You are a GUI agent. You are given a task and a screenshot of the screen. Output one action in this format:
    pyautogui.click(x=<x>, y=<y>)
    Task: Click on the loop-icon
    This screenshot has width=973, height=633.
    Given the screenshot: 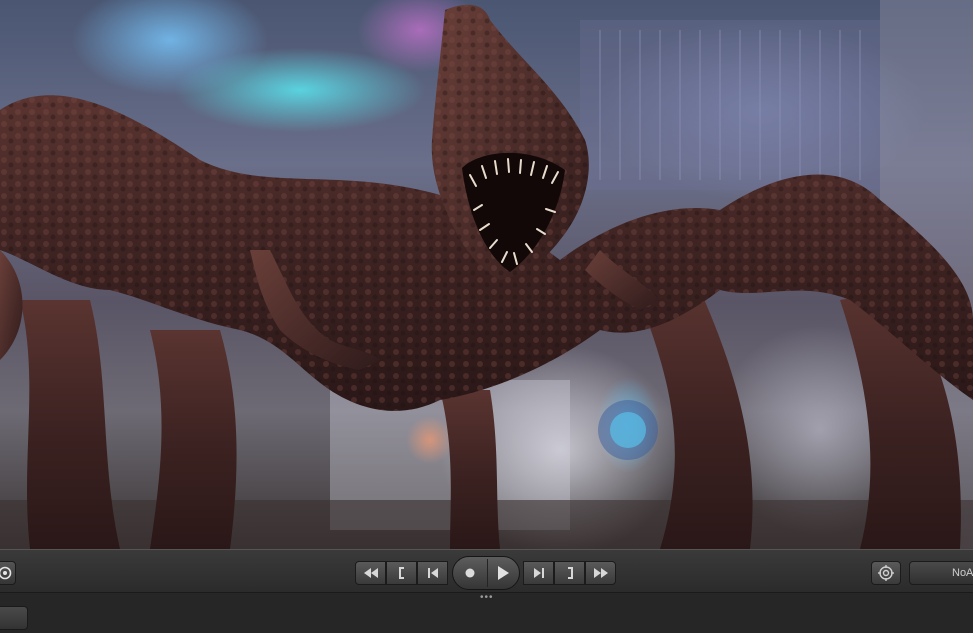 What is the action you would take?
    pyautogui.click(x=6, y=573)
    